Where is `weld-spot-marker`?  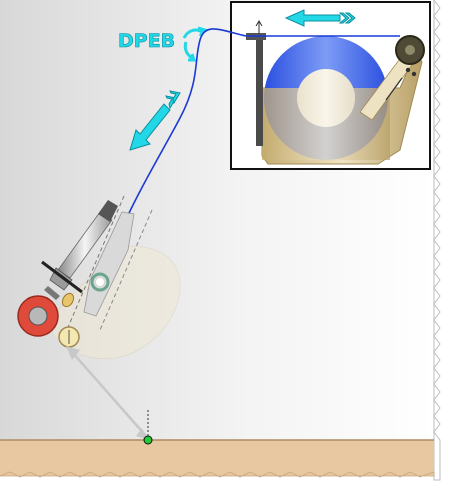
weld-spot-marker is located at coordinates (148, 440).